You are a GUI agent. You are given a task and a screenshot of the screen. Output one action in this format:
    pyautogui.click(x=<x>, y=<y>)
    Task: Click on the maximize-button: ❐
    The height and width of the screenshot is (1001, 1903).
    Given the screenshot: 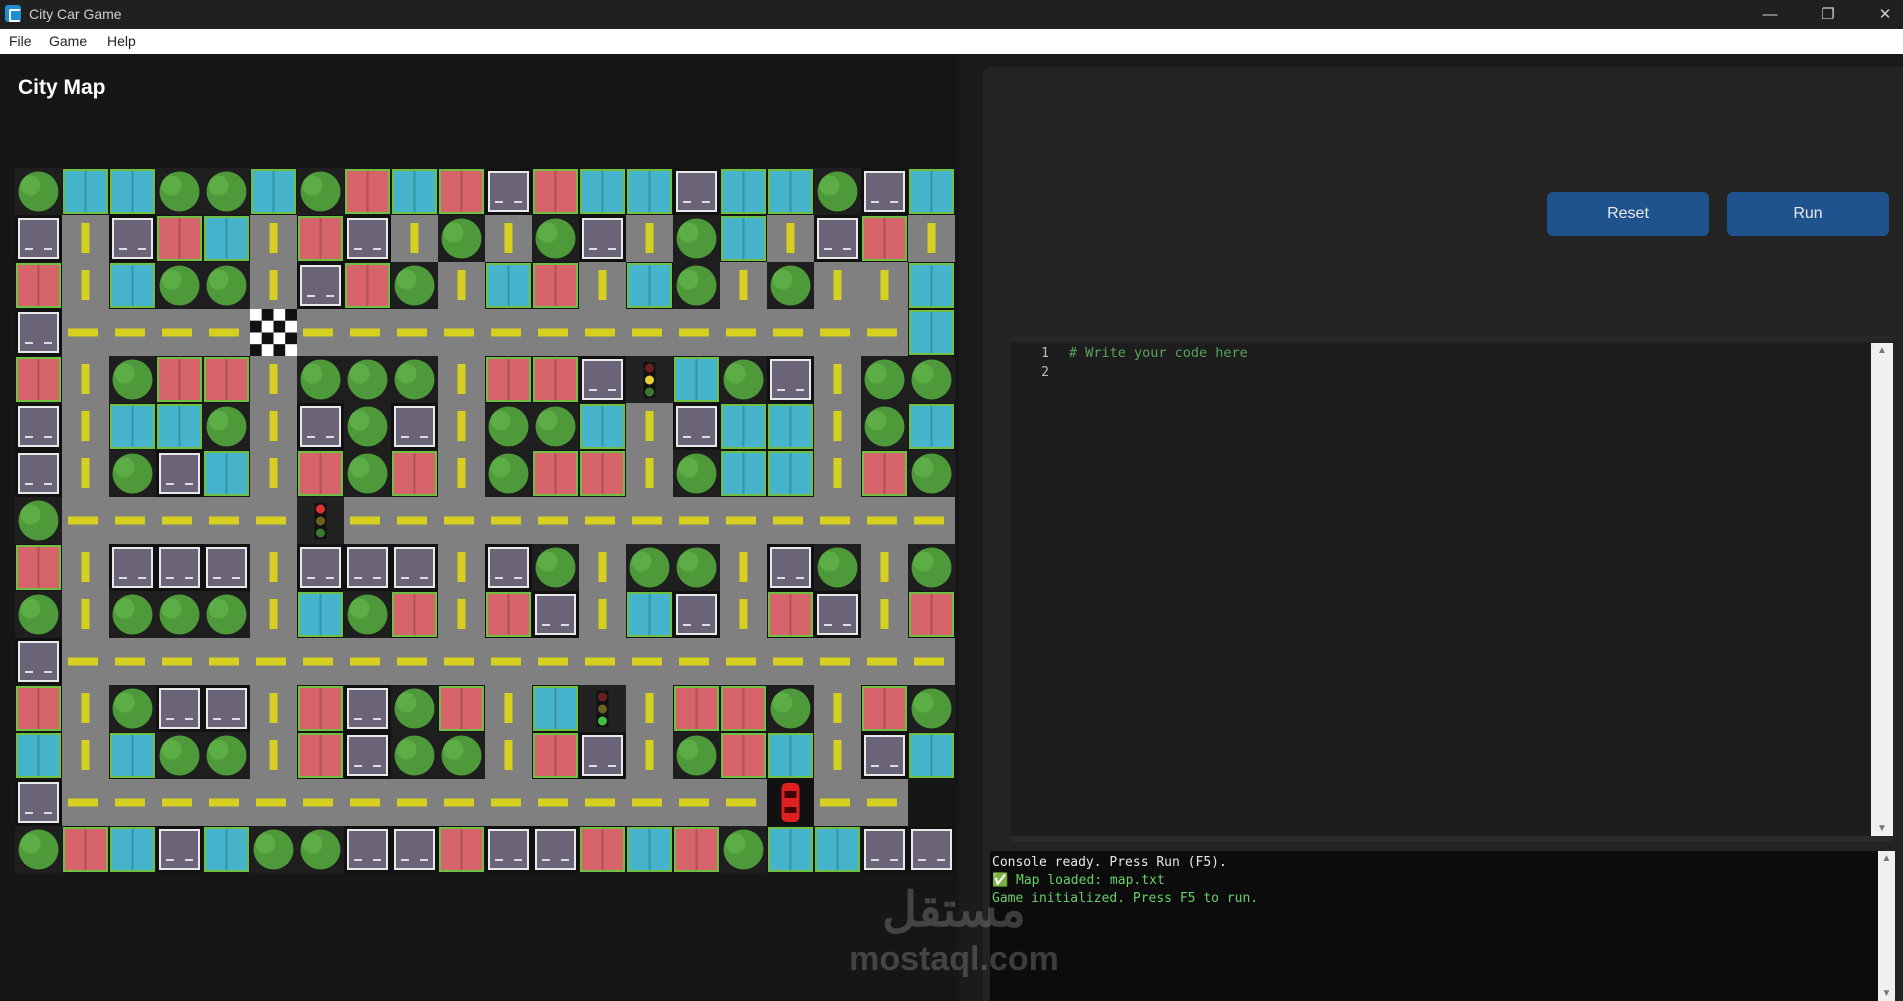 What is the action you would take?
    pyautogui.click(x=1828, y=14)
    